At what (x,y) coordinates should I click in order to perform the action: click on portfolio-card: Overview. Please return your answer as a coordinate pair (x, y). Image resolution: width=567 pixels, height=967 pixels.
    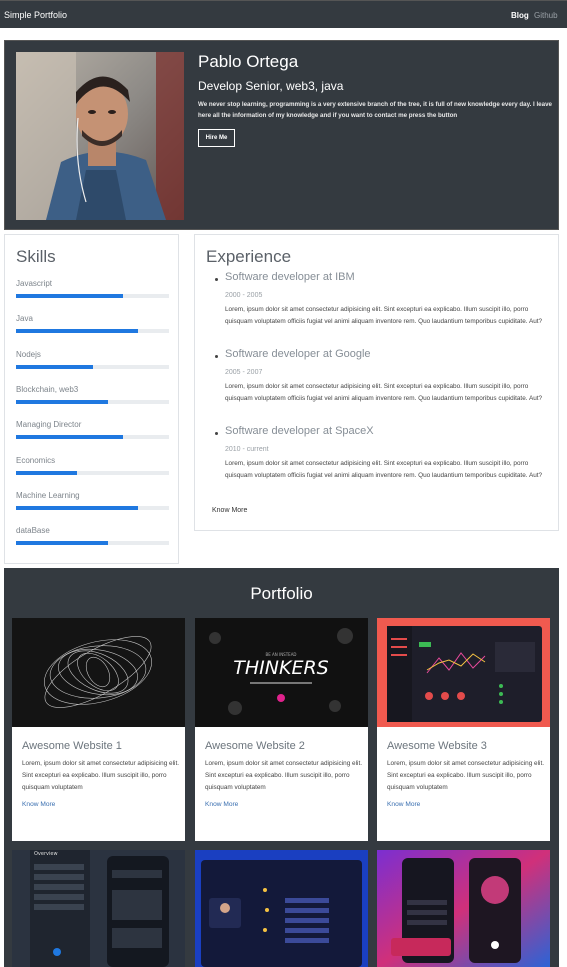
    Looking at the image, I should click on (98, 908).